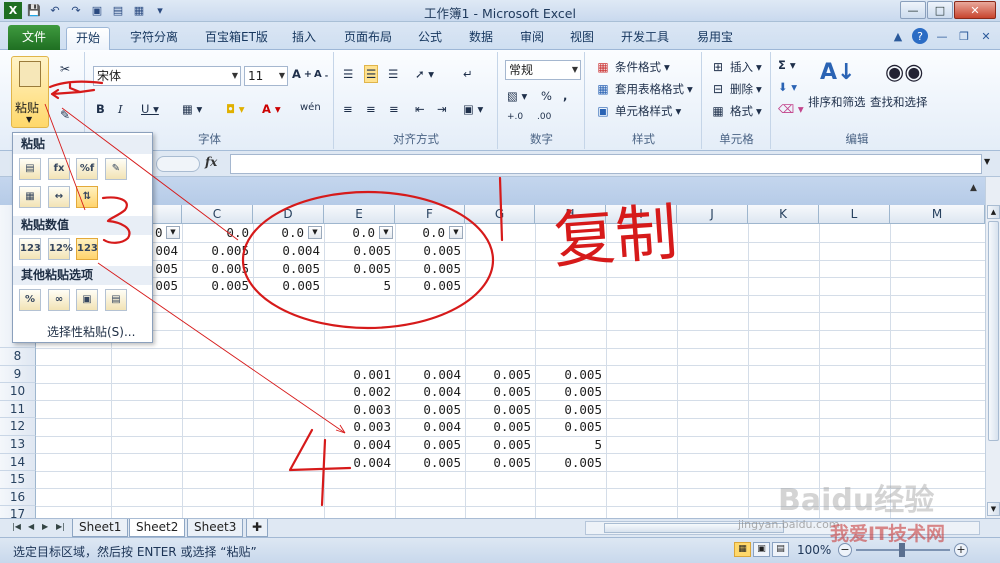 Image resolution: width=1000 pixels, height=563 pixels. Describe the element at coordinates (694, 528) in the screenshot. I see `hscroll-thumb` at that location.